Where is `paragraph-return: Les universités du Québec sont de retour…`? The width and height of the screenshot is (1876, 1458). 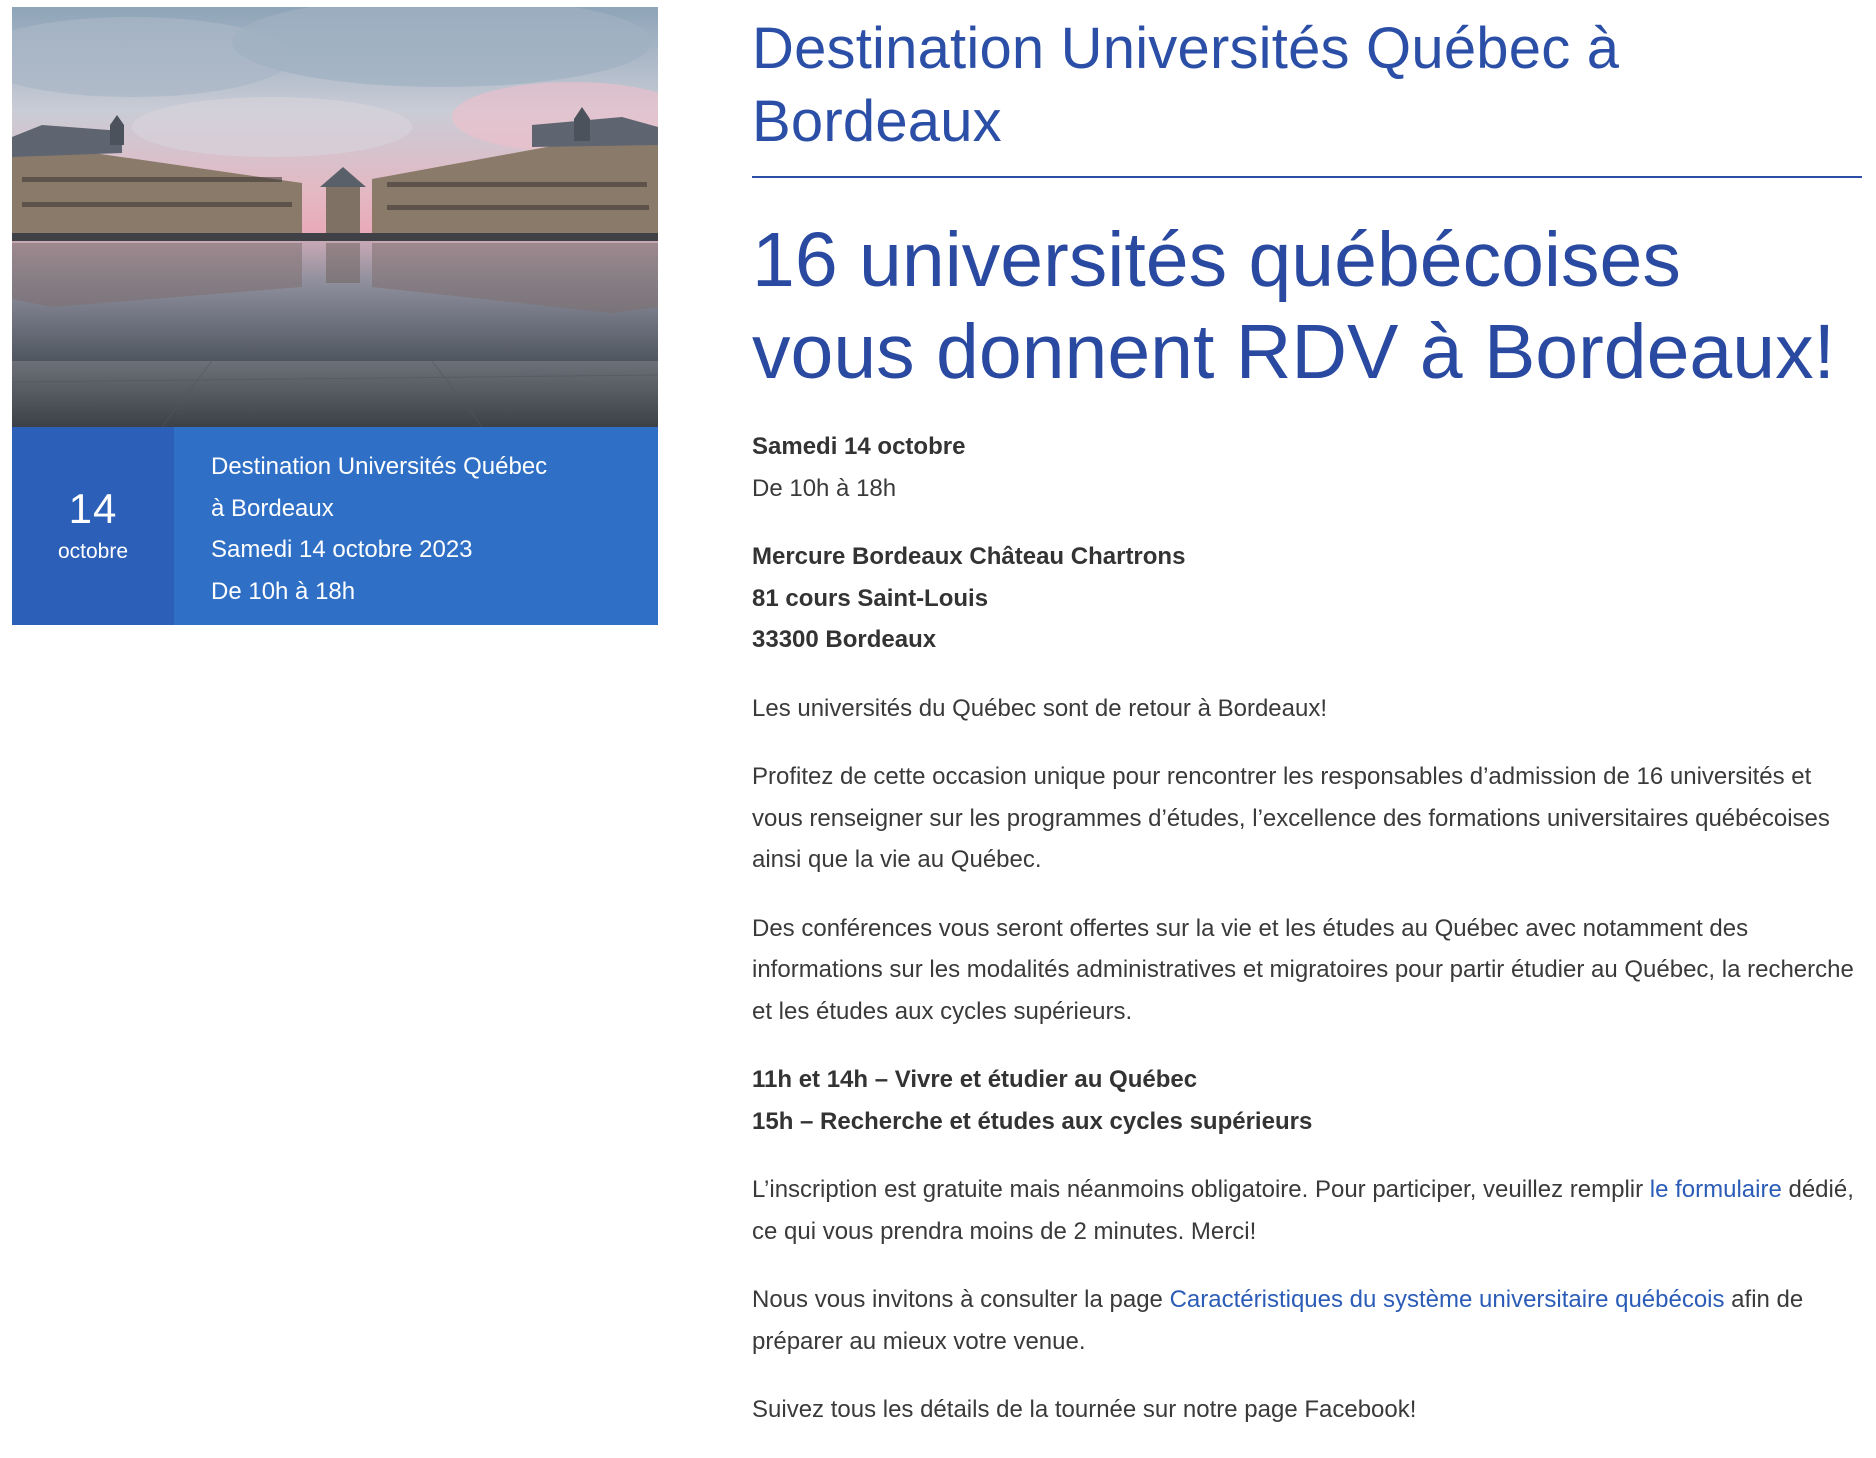 paragraph-return: Les universités du Québec sont de retour… is located at coordinates (1040, 708).